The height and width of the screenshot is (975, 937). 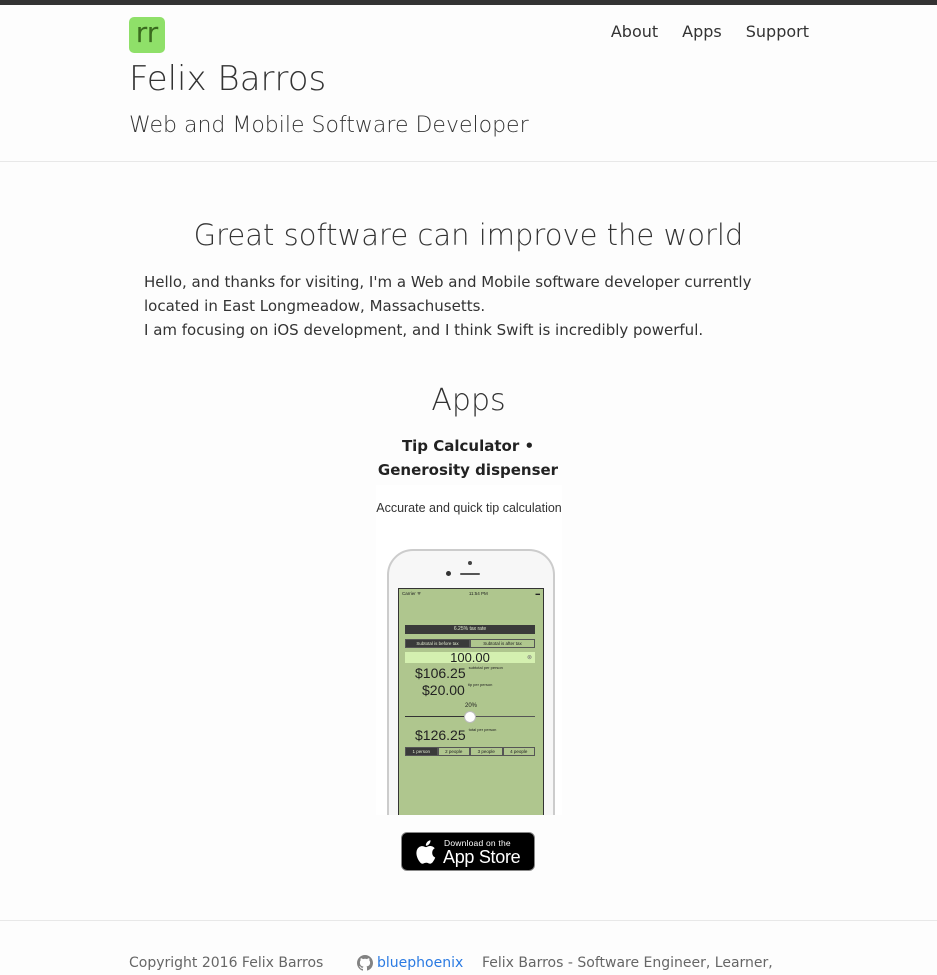 I want to click on segment-2-people: 2 people, so click(x=453, y=751).